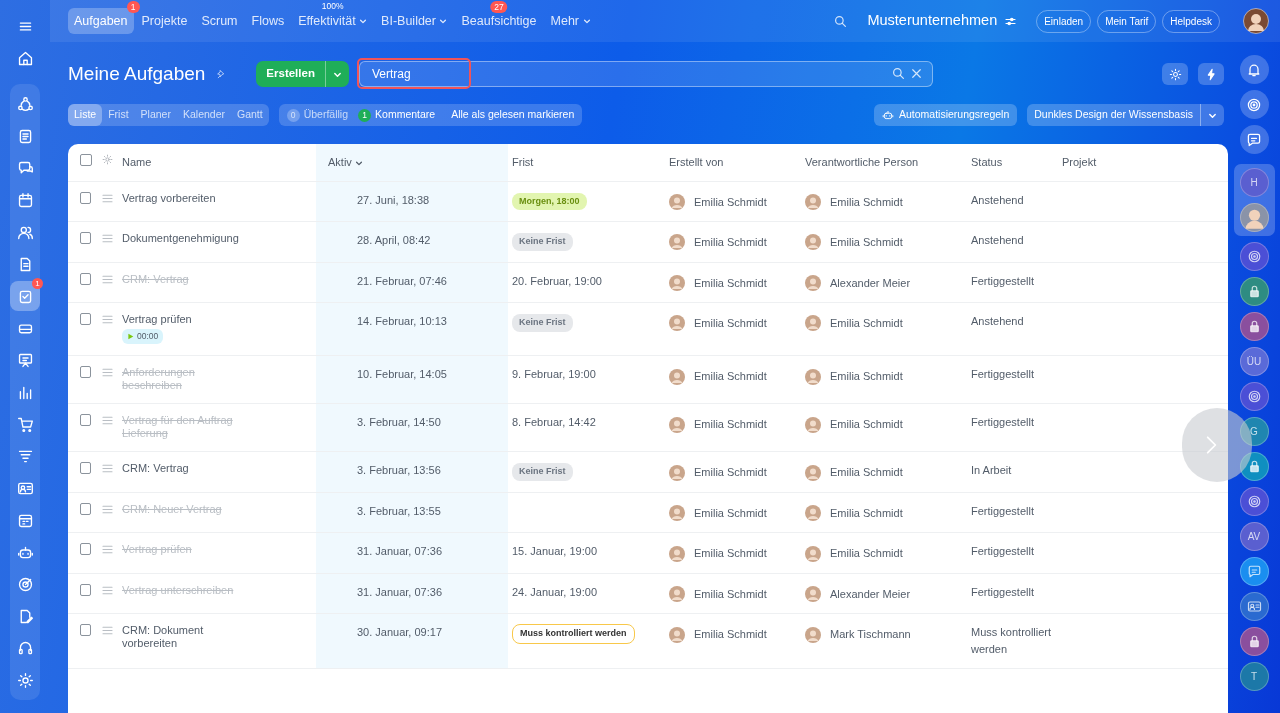 The height and width of the screenshot is (713, 1280). Describe the element at coordinates (991, 470) in the screenshot. I see `status-text: In Arbeit` at that location.